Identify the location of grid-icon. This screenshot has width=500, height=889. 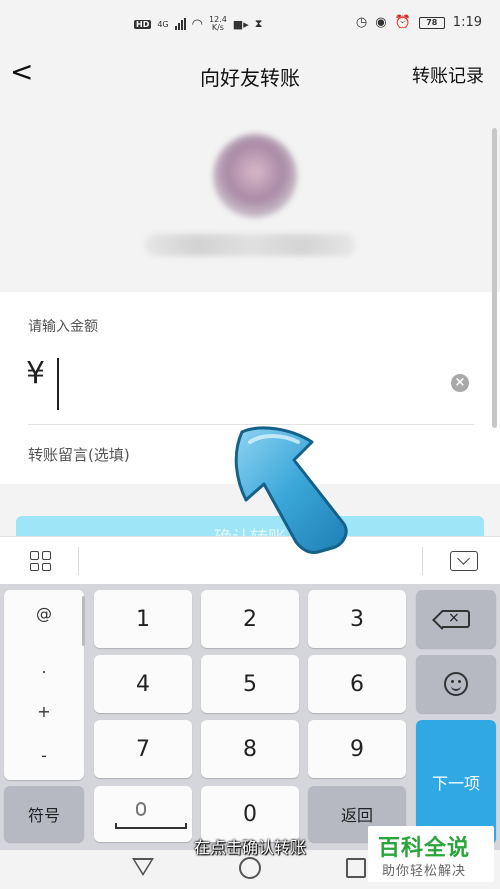
(41, 561).